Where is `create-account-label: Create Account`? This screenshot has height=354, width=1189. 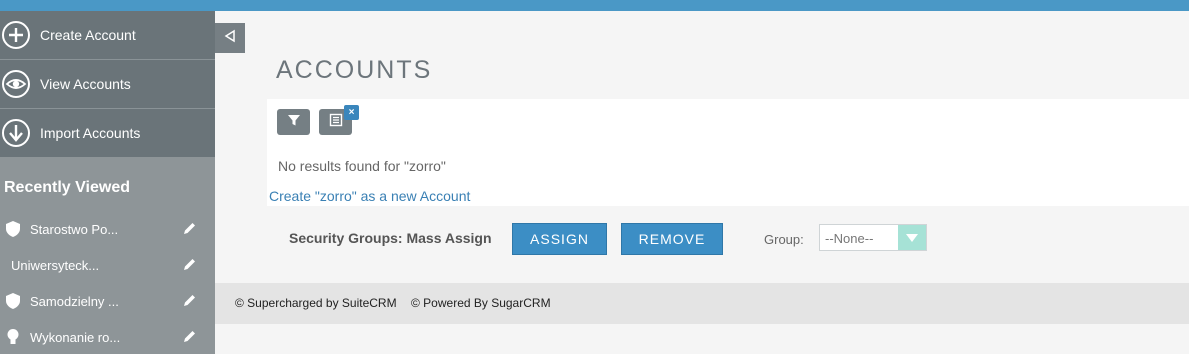 create-account-label: Create Account is located at coordinates (88, 35).